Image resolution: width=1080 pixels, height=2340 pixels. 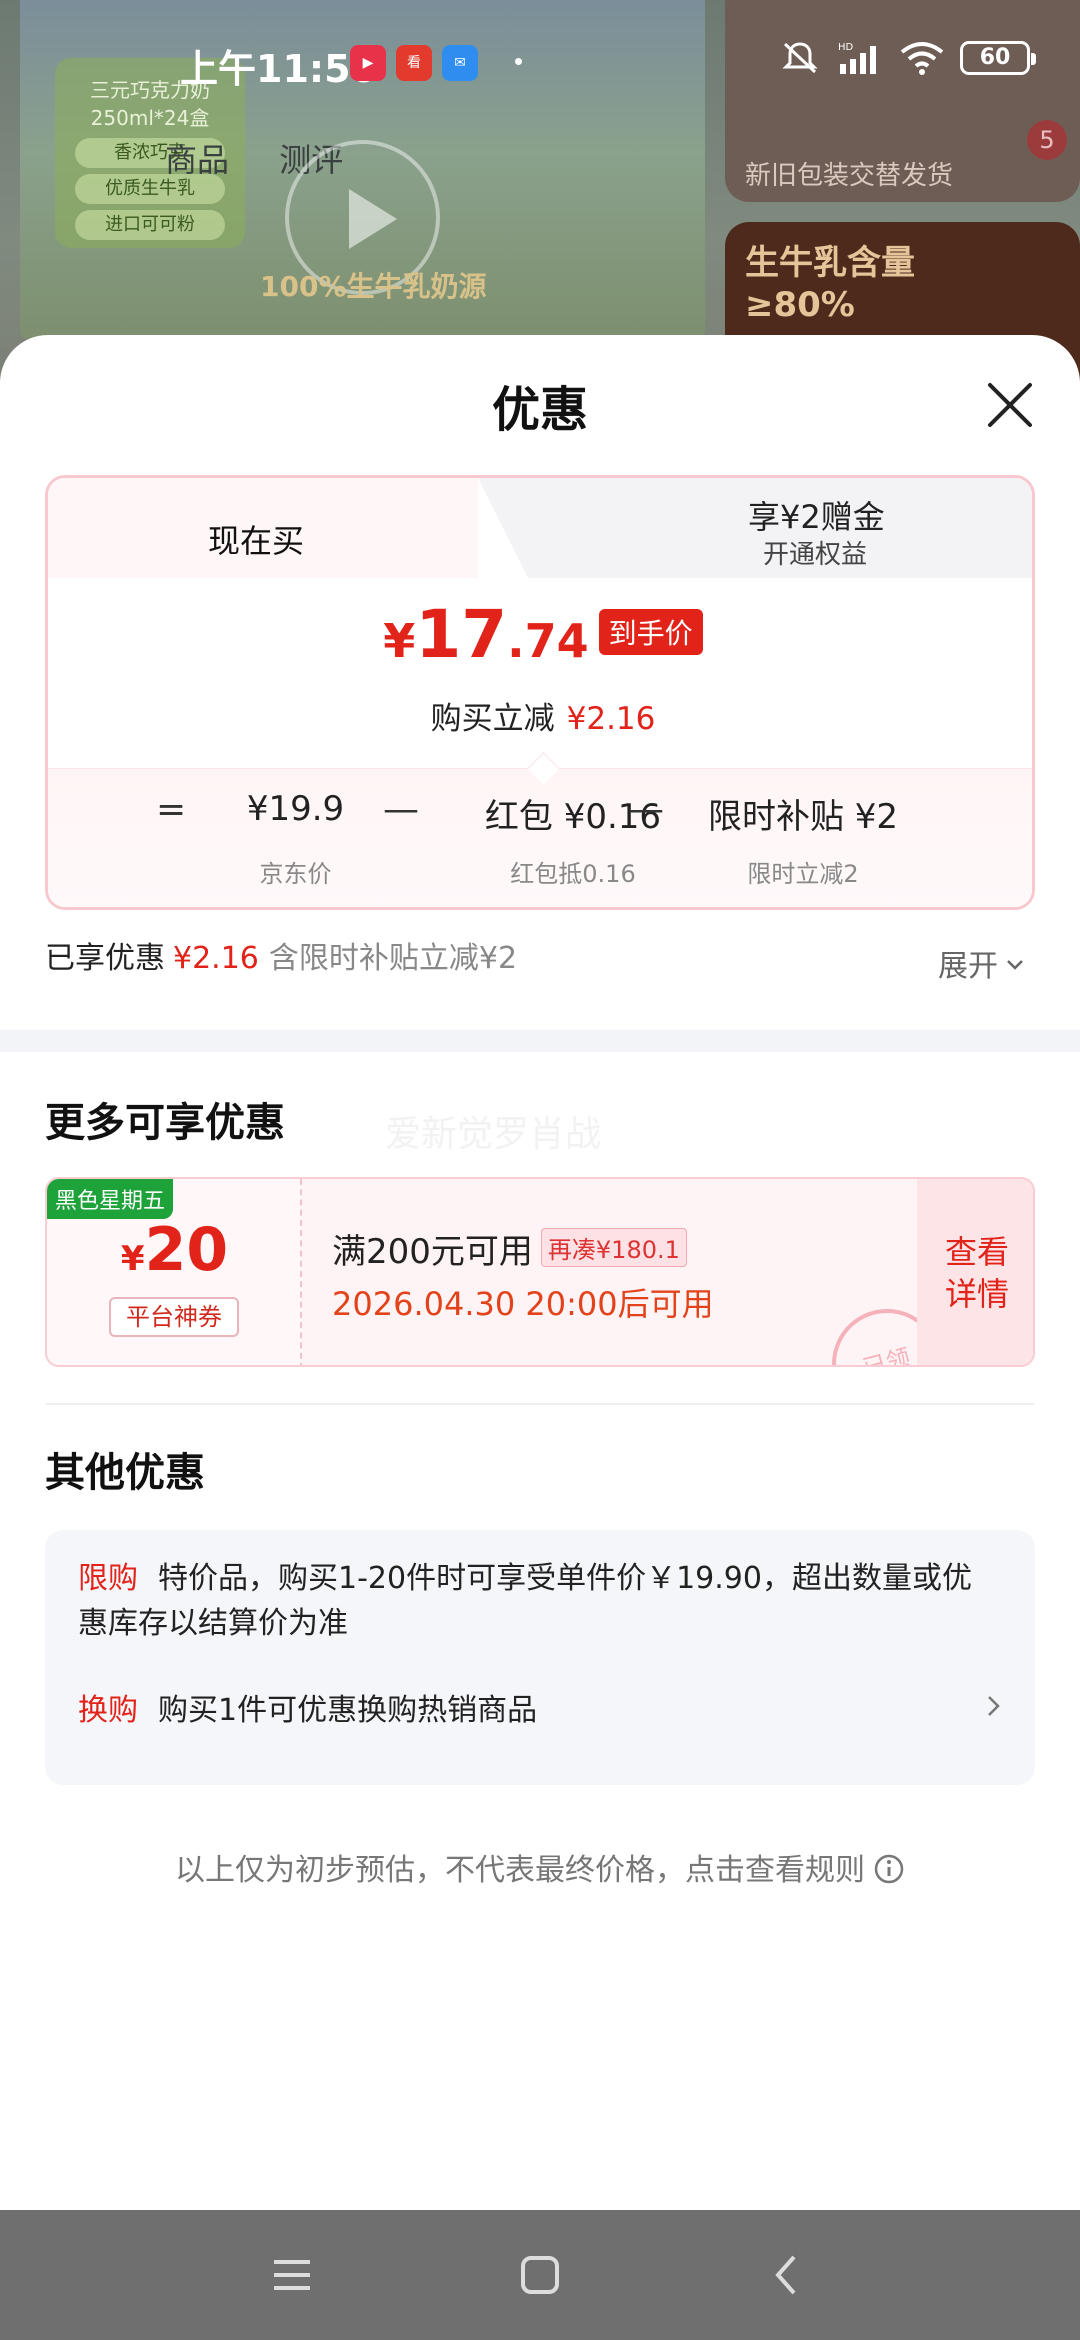 What do you see at coordinates (815, 555) in the screenshot?
I see `tab-membership-subtitle: 开通权益` at bounding box center [815, 555].